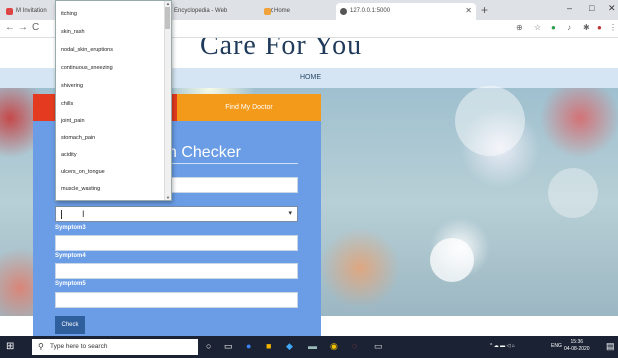 The width and height of the screenshot is (618, 358). I want to click on symptom5-label: Symptom5, so click(70, 284).